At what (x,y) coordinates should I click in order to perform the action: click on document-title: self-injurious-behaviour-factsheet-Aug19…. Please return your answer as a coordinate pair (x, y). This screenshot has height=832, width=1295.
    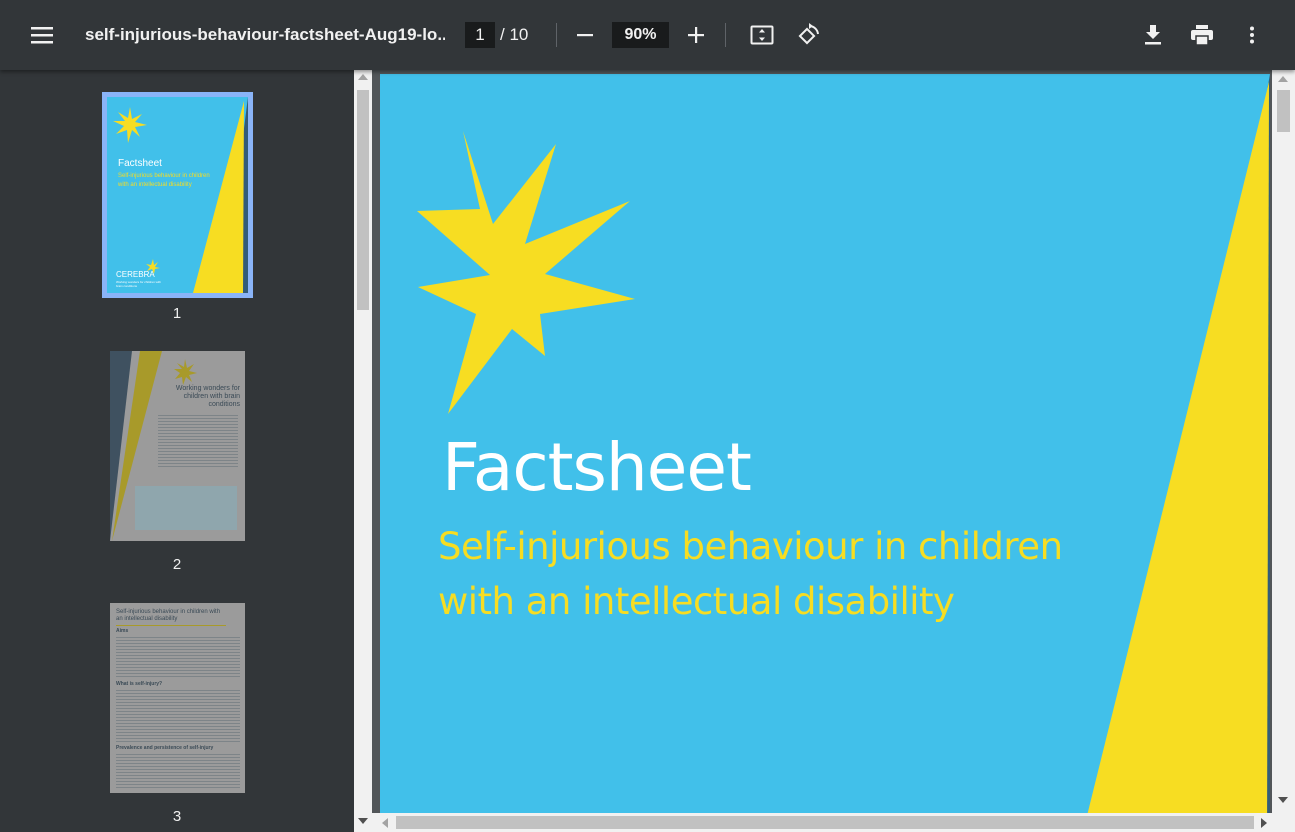
    Looking at the image, I should click on (265, 34).